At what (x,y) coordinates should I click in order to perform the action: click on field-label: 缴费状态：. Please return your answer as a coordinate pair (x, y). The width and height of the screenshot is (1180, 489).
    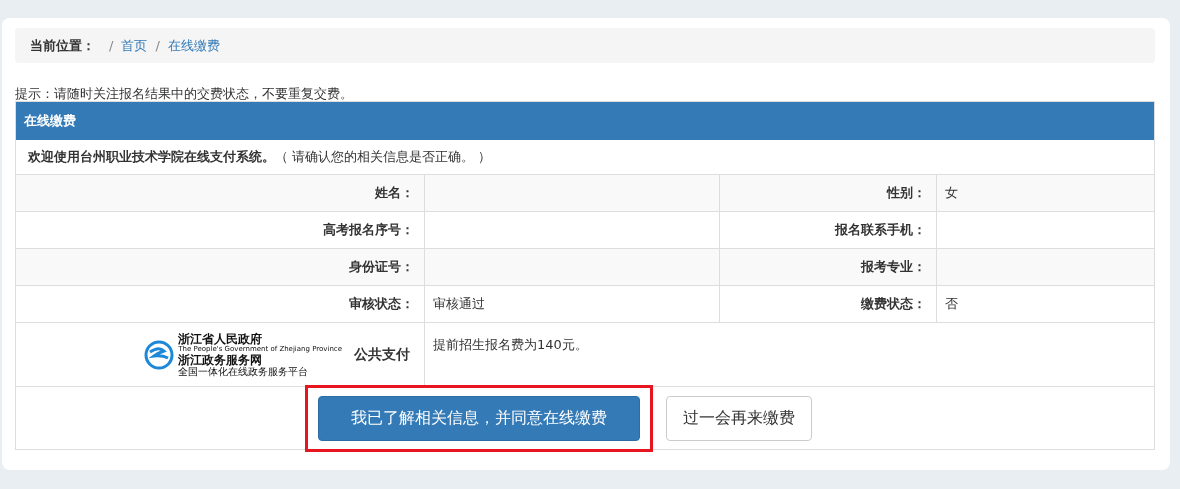
    Looking at the image, I should click on (893, 304).